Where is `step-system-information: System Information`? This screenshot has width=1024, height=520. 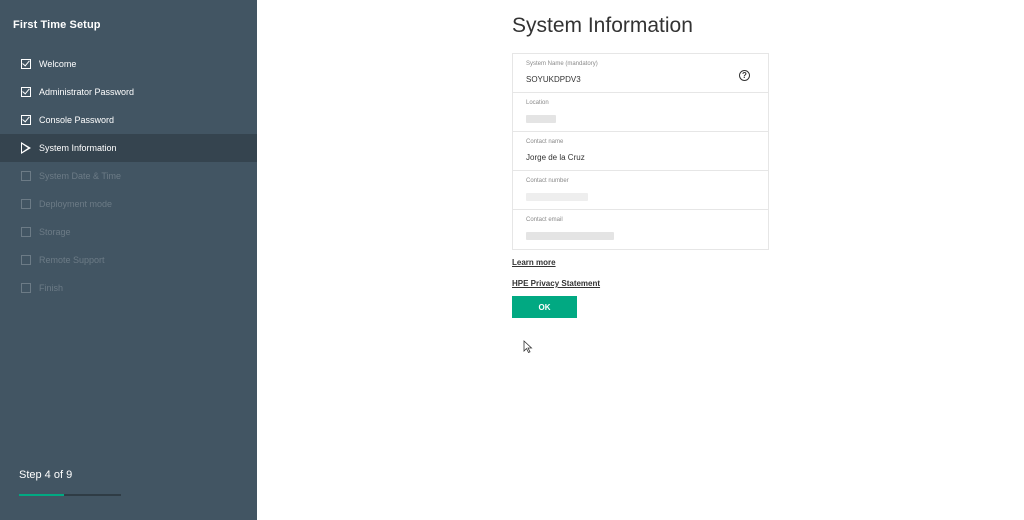 step-system-information: System Information is located at coordinates (128, 148).